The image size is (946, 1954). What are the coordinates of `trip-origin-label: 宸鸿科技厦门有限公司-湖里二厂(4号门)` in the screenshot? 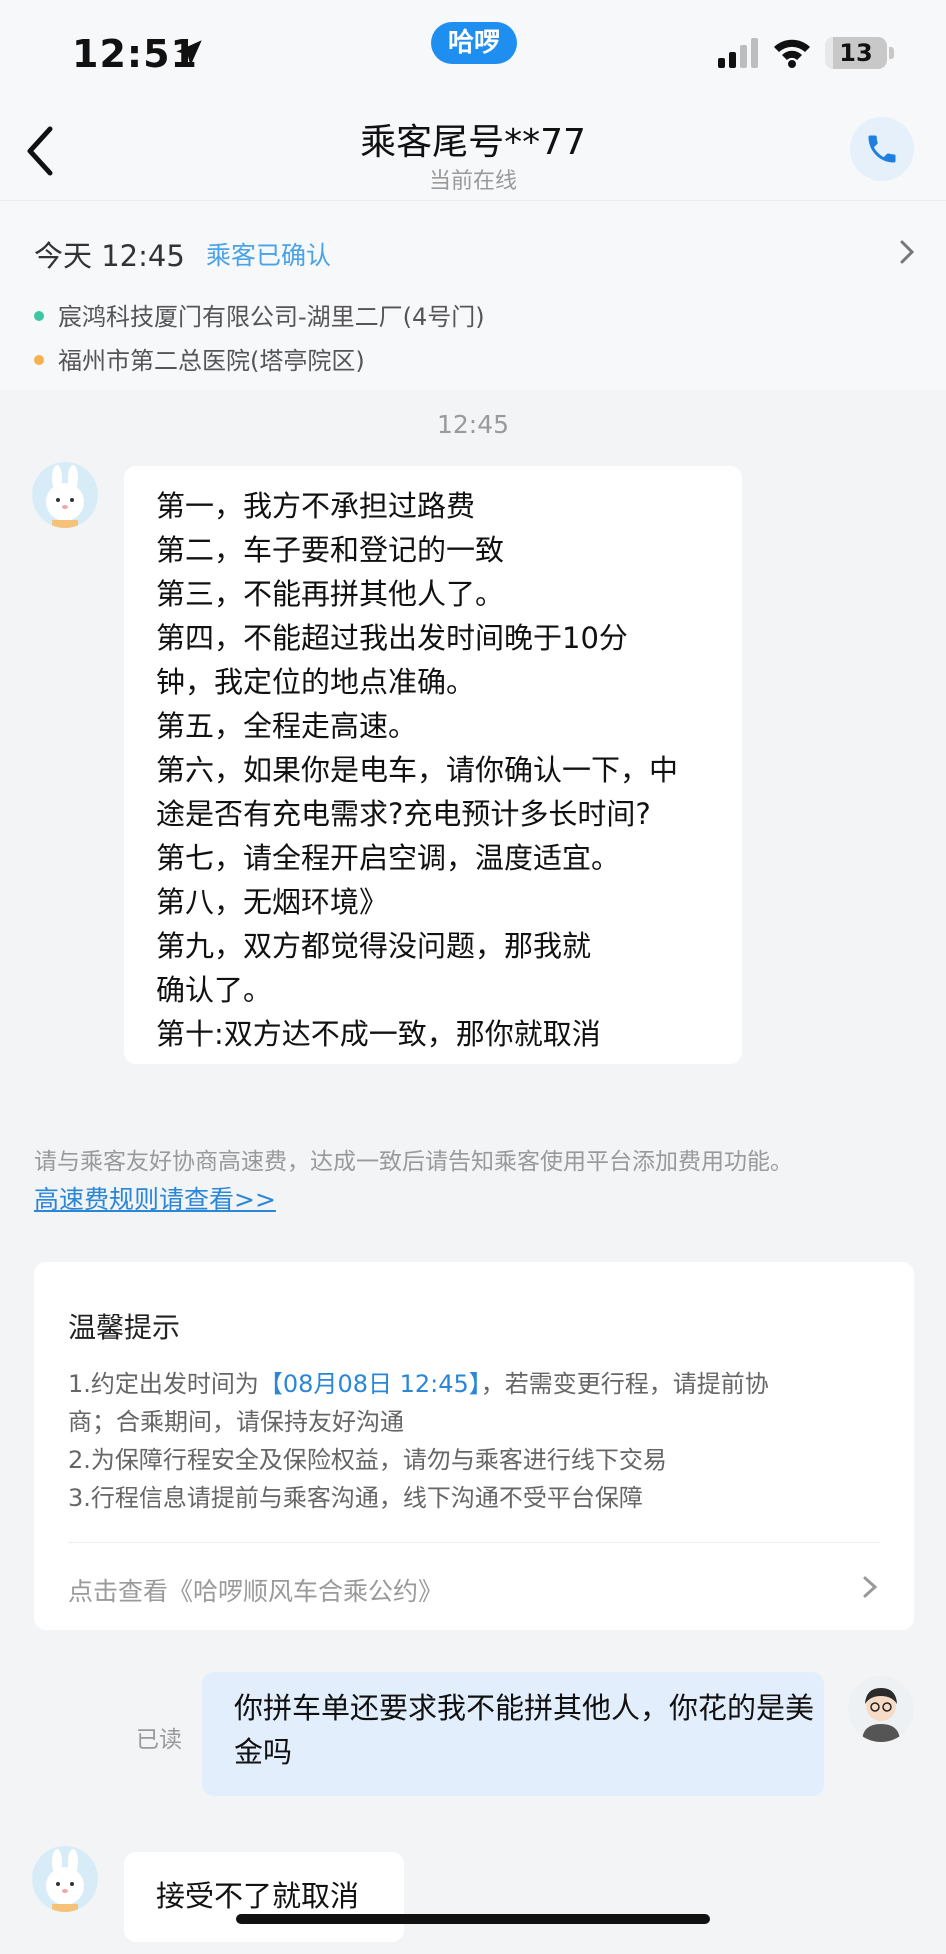 It's located at (271, 317).